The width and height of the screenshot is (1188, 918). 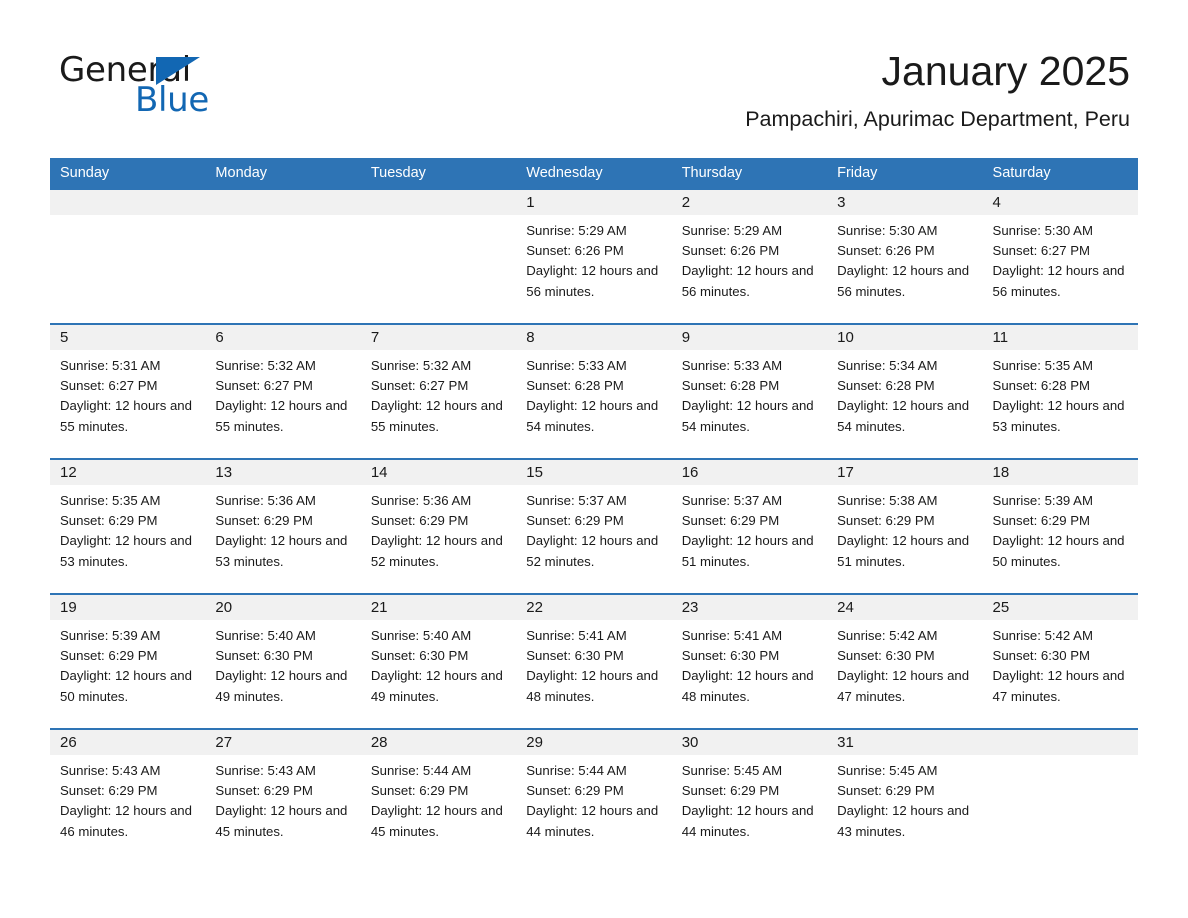 What do you see at coordinates (128, 337) in the screenshot?
I see `day-number: 5` at bounding box center [128, 337].